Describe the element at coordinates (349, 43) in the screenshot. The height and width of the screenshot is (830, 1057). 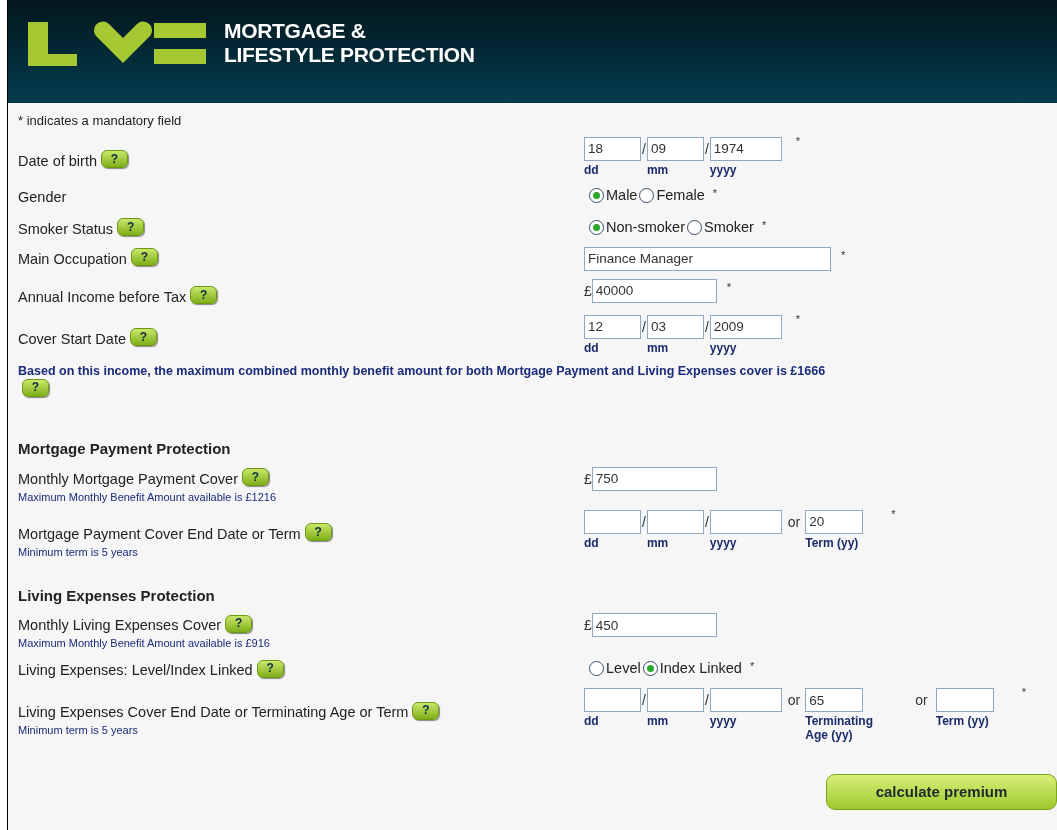
I see `header-title: MORTGAGE & LIFESTYLE PROTECTION` at that location.